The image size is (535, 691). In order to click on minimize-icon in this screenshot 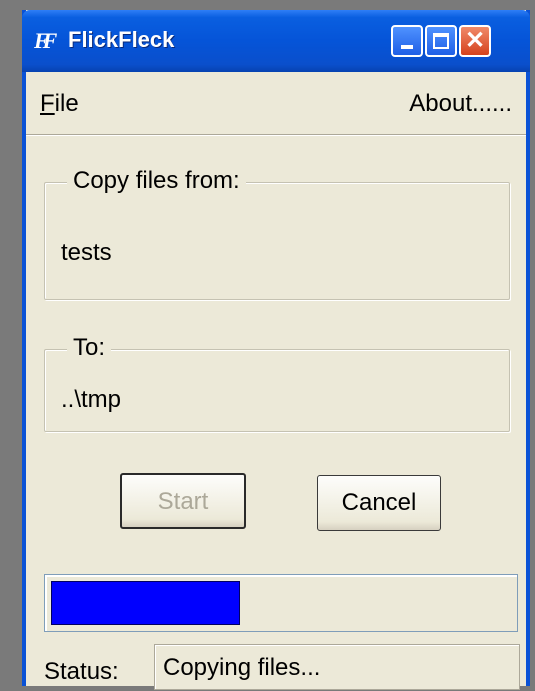, I will do `click(407, 47)`.